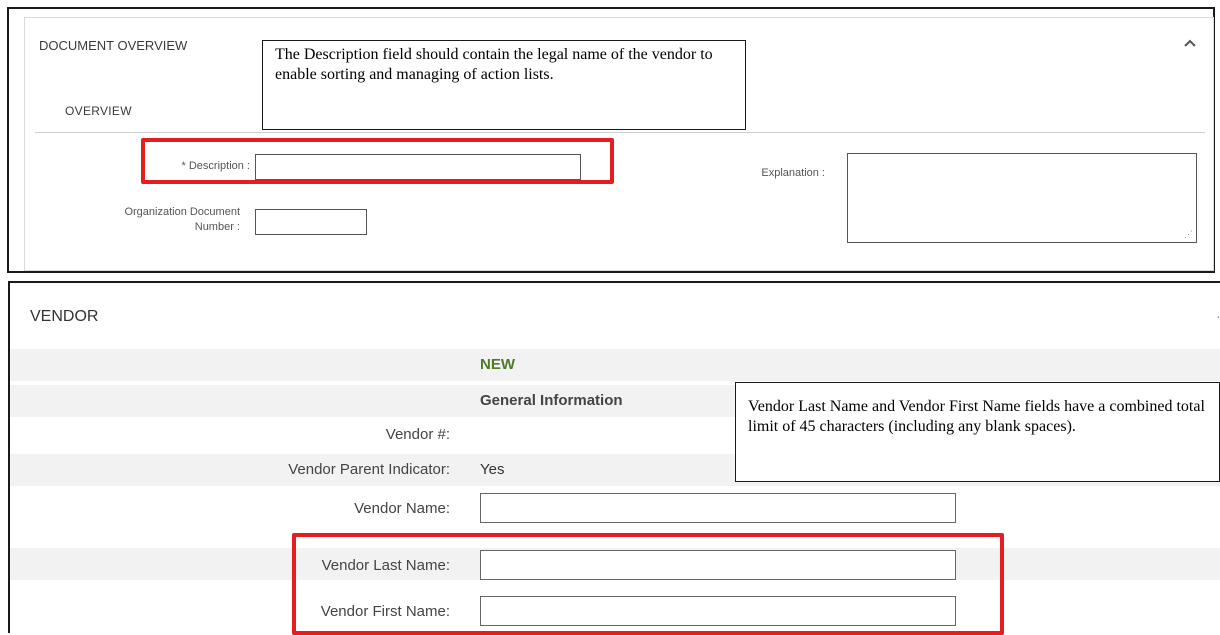 This screenshot has height=635, width=1220. What do you see at coordinates (492, 469) in the screenshot?
I see `parent-indicator-value: Yes` at bounding box center [492, 469].